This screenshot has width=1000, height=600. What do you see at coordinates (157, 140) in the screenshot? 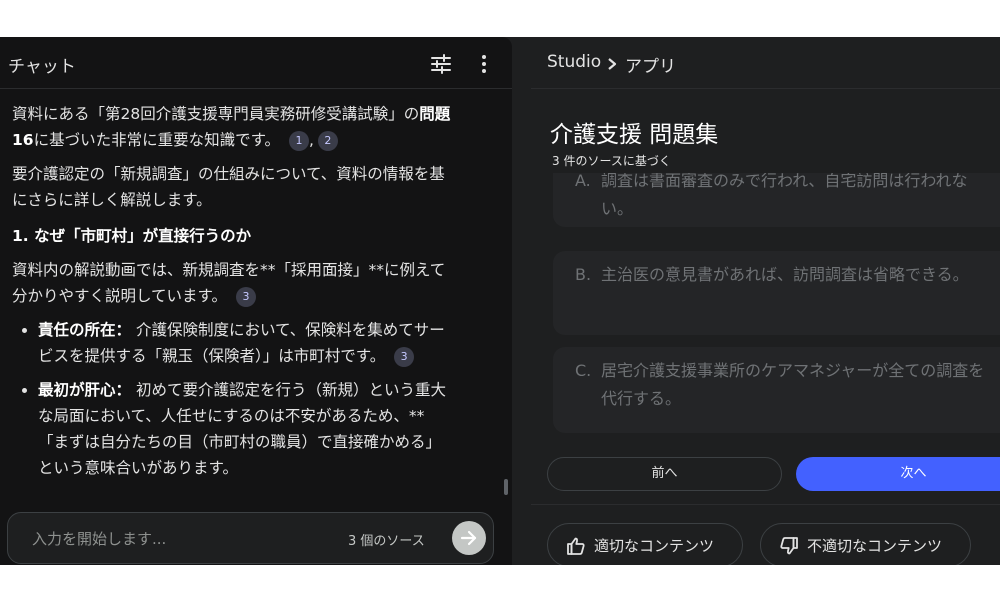
I see `message-text: に基づいた非常に重要な知識です。` at bounding box center [157, 140].